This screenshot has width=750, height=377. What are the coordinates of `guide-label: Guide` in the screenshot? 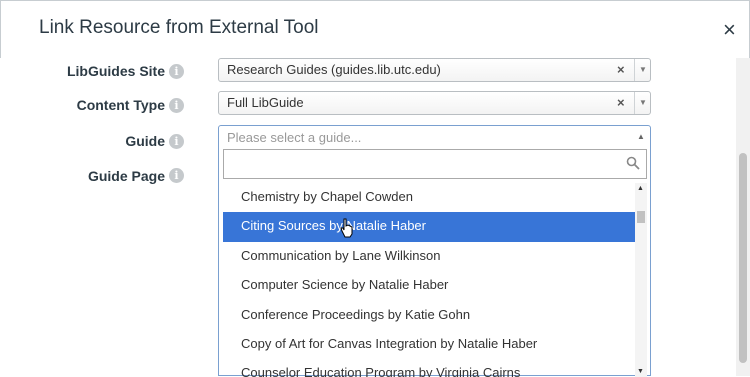 It's located at (145, 141).